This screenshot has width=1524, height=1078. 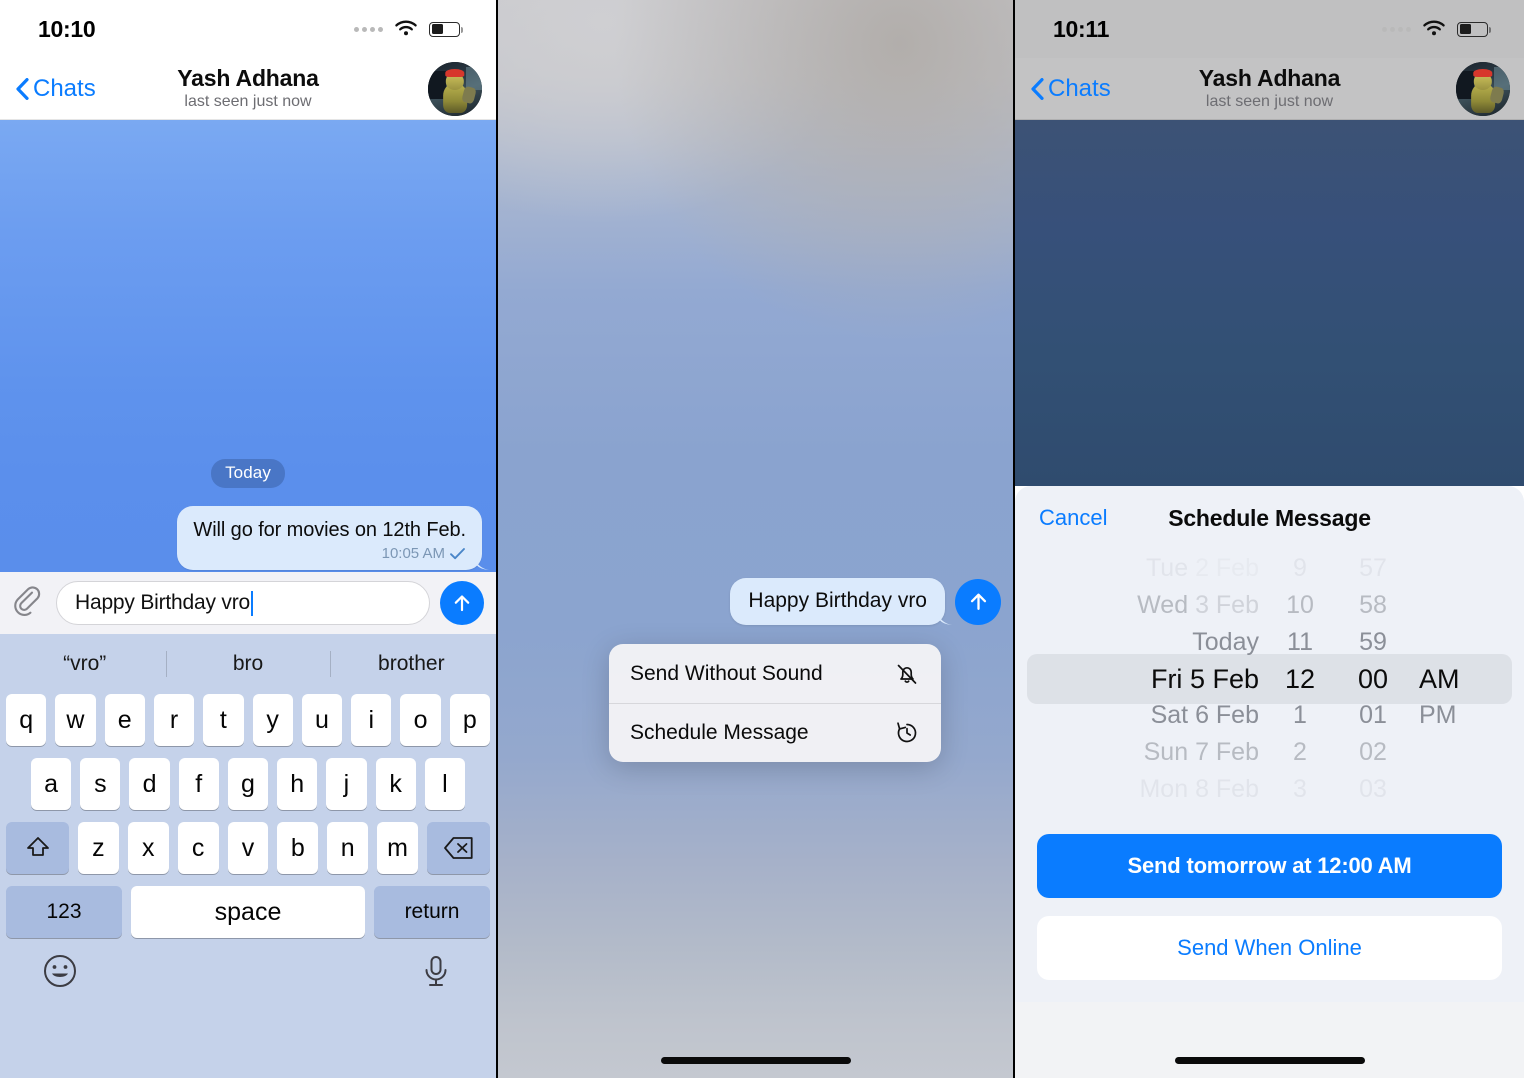 What do you see at coordinates (1461, 679) in the screenshot?
I see `picker-column-meridiem: AM PM` at bounding box center [1461, 679].